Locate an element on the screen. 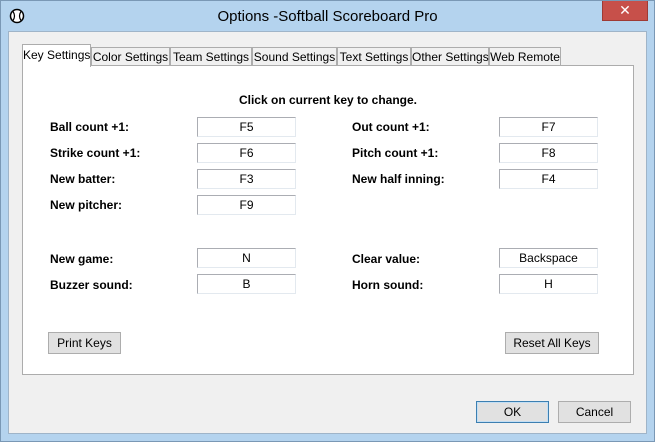 Image resolution: width=655 pixels, height=442 pixels. new-game-key-field: N is located at coordinates (246, 258).